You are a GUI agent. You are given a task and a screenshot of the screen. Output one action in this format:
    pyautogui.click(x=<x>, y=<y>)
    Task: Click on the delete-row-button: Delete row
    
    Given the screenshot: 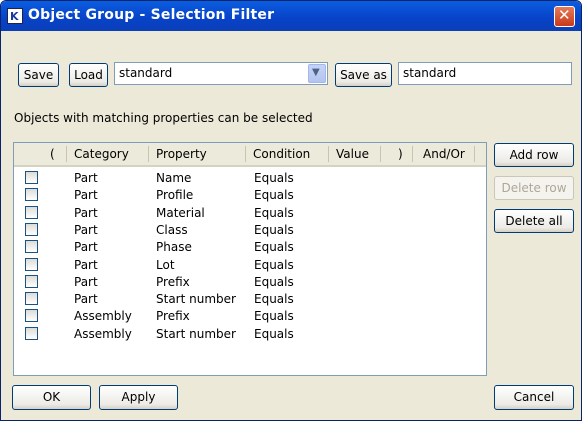 What is the action you would take?
    pyautogui.click(x=534, y=188)
    